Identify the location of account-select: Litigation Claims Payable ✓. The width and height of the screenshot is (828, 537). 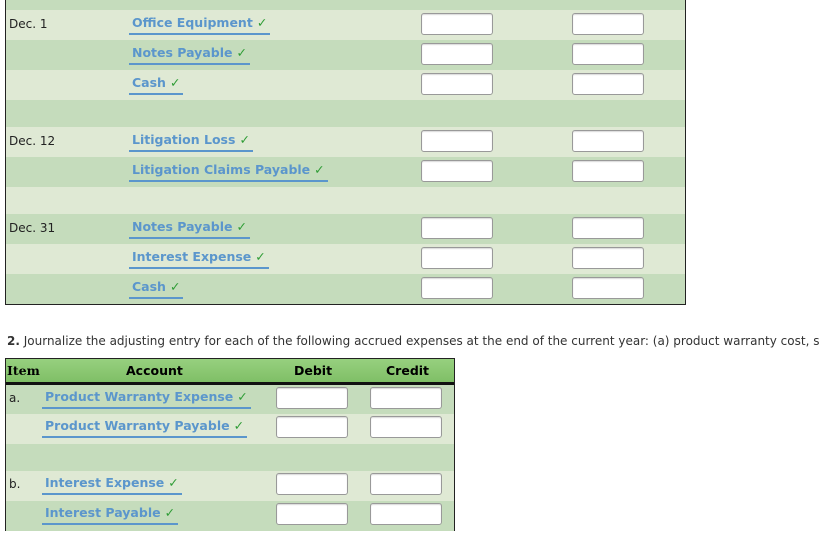
(228, 172).